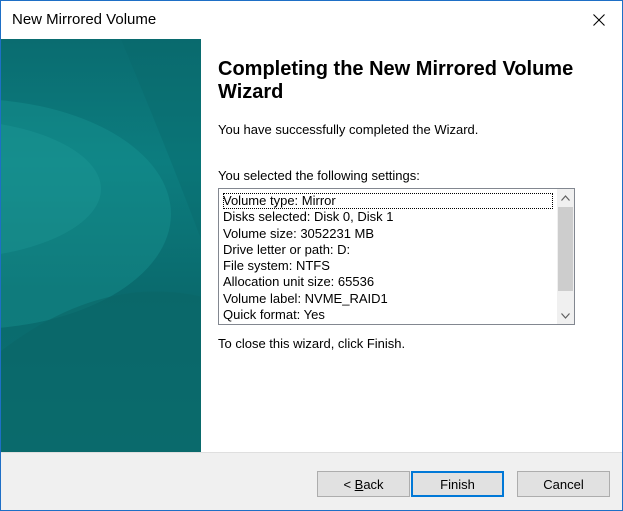 The width and height of the screenshot is (623, 511). What do you see at coordinates (563, 484) in the screenshot?
I see `cancel-button: Cancel` at bounding box center [563, 484].